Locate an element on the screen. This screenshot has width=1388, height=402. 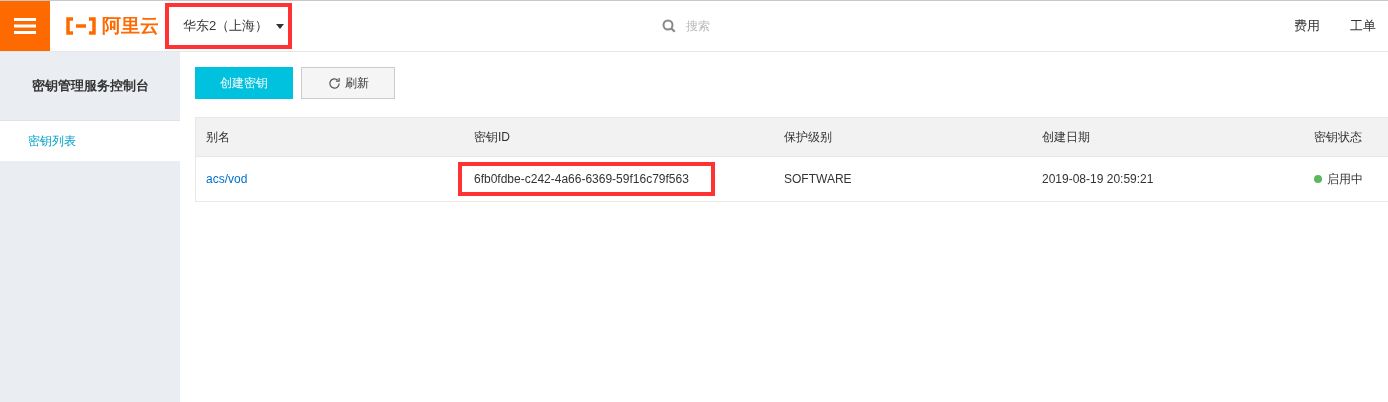
logo-text: 阿里云 is located at coordinates (130, 26).